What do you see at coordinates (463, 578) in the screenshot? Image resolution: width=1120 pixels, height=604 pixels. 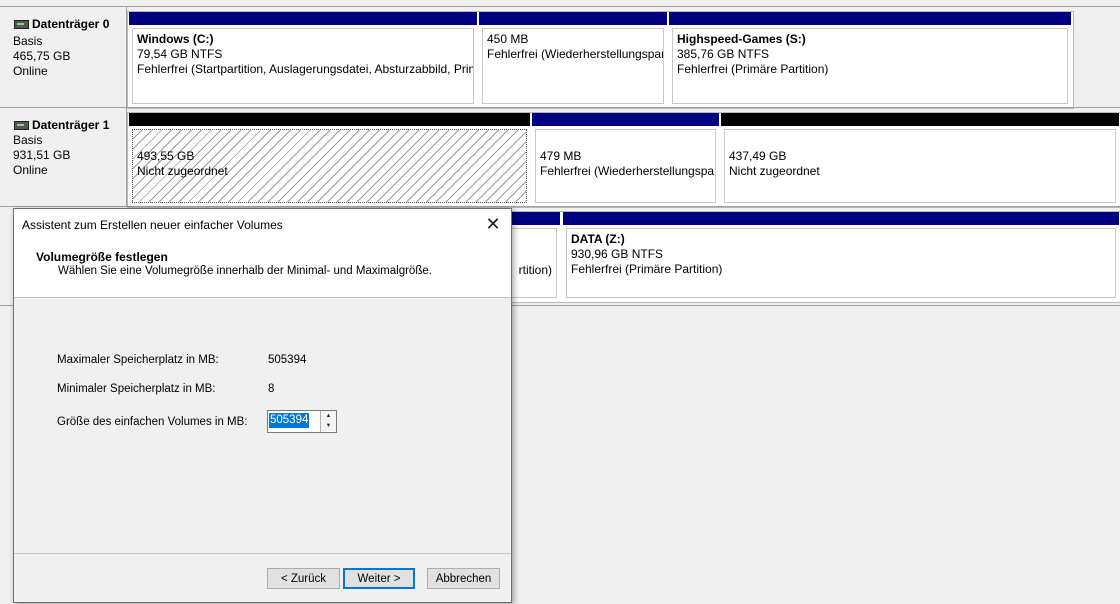 I see `cancel-button: Abbrechen` at bounding box center [463, 578].